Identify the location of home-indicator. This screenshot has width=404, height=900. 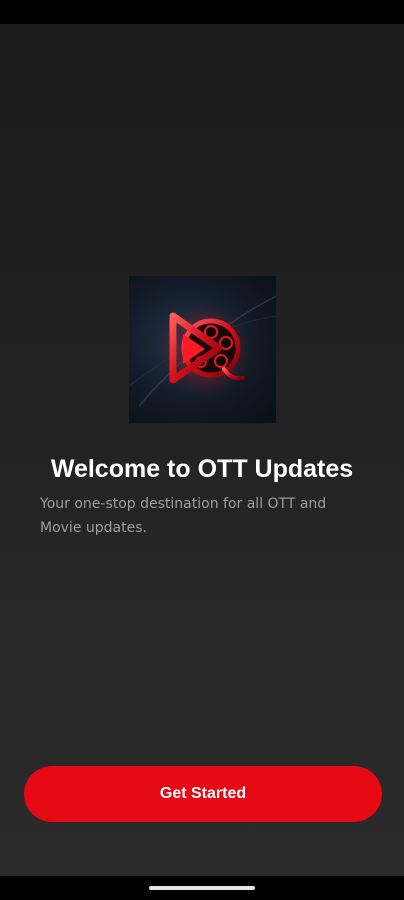
(202, 888).